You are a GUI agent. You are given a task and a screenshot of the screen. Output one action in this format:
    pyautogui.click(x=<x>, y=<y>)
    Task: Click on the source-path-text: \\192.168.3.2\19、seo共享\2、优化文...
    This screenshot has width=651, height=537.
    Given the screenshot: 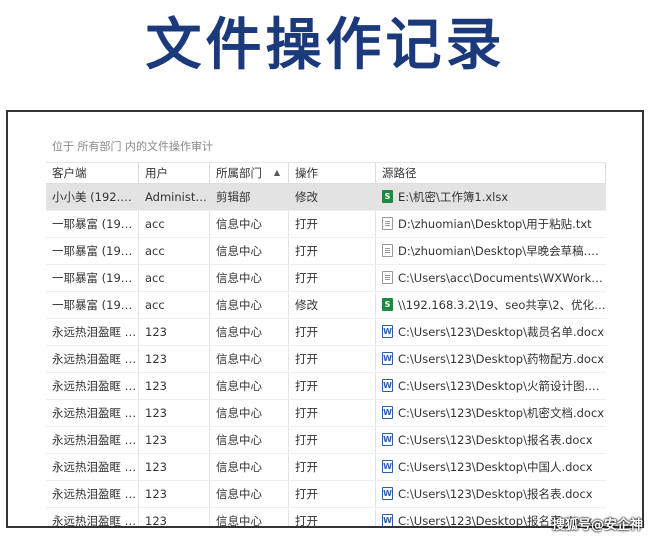 What is the action you would take?
    pyautogui.click(x=502, y=305)
    